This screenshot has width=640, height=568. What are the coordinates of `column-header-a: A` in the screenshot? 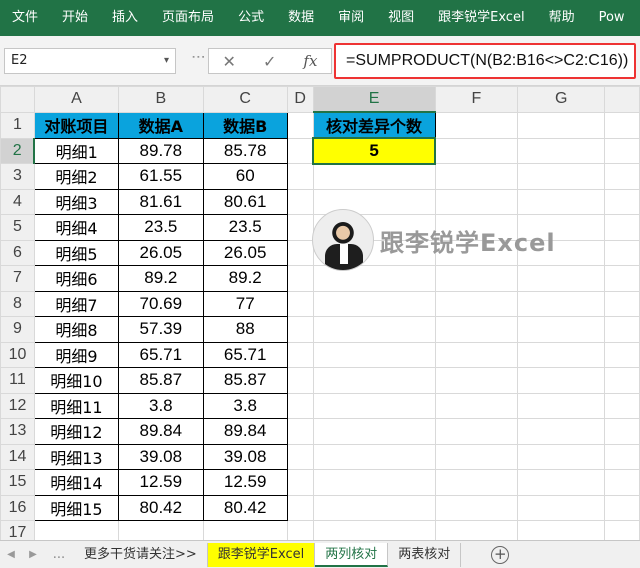 It's located at (76, 99).